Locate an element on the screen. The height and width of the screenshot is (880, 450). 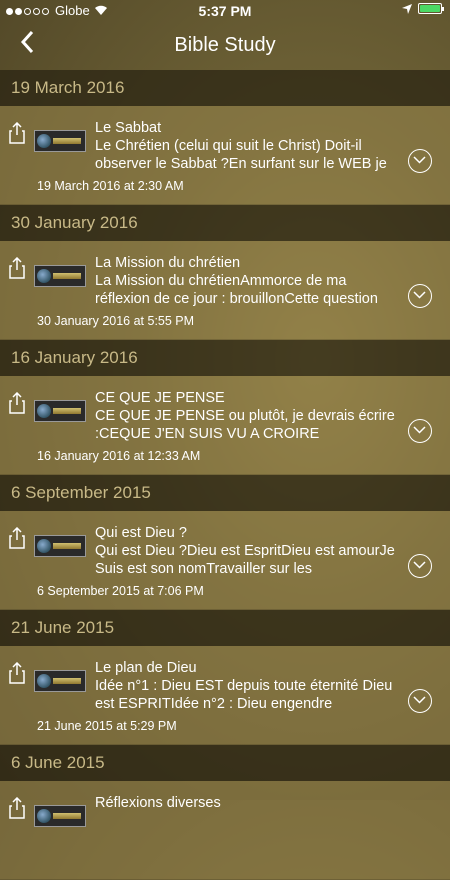
location-icon is located at coordinates (407, 8).